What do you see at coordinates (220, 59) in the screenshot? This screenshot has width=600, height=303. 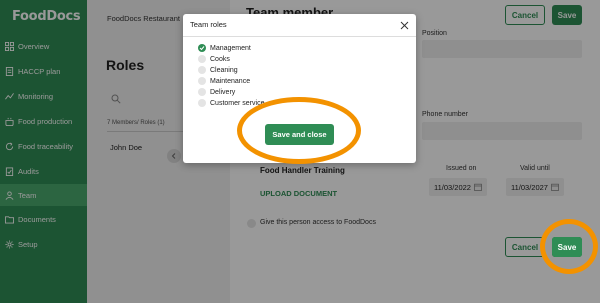 I see `role-label: Cooks` at bounding box center [220, 59].